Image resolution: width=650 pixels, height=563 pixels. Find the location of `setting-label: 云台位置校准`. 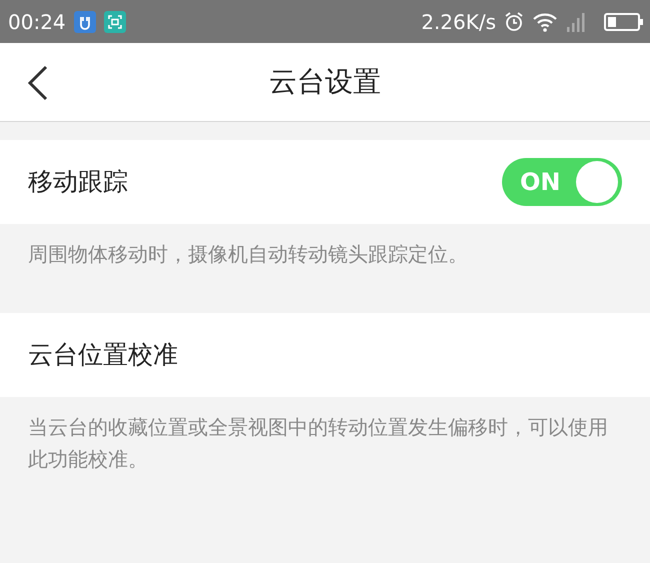

setting-label: 云台位置校准 is located at coordinates (103, 355).